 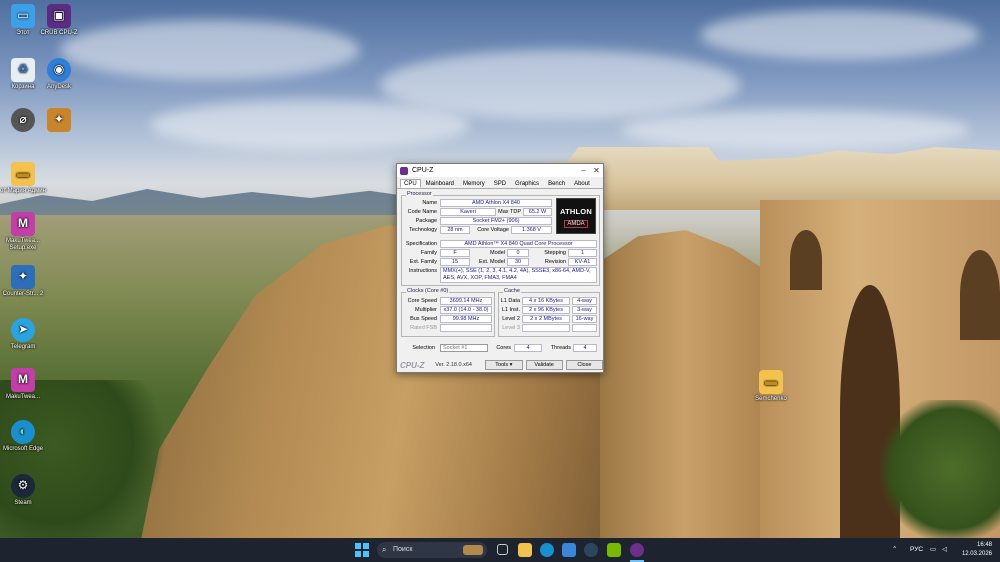 What do you see at coordinates (423, 348) in the screenshot?
I see `selection-label: Selection` at bounding box center [423, 348].